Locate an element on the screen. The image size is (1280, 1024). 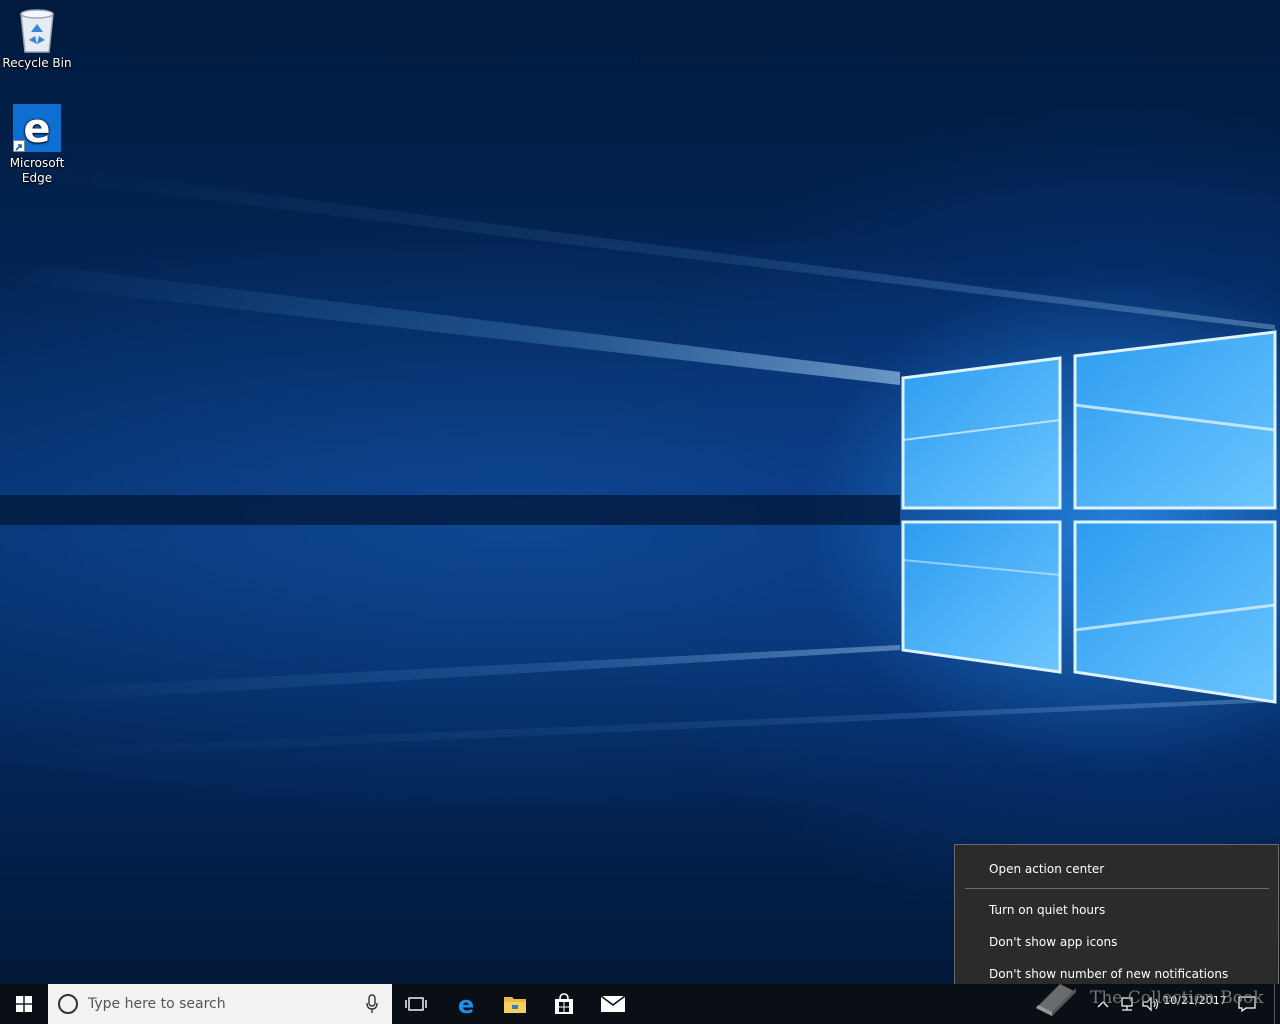
store-icon is located at coordinates (564, 1003).